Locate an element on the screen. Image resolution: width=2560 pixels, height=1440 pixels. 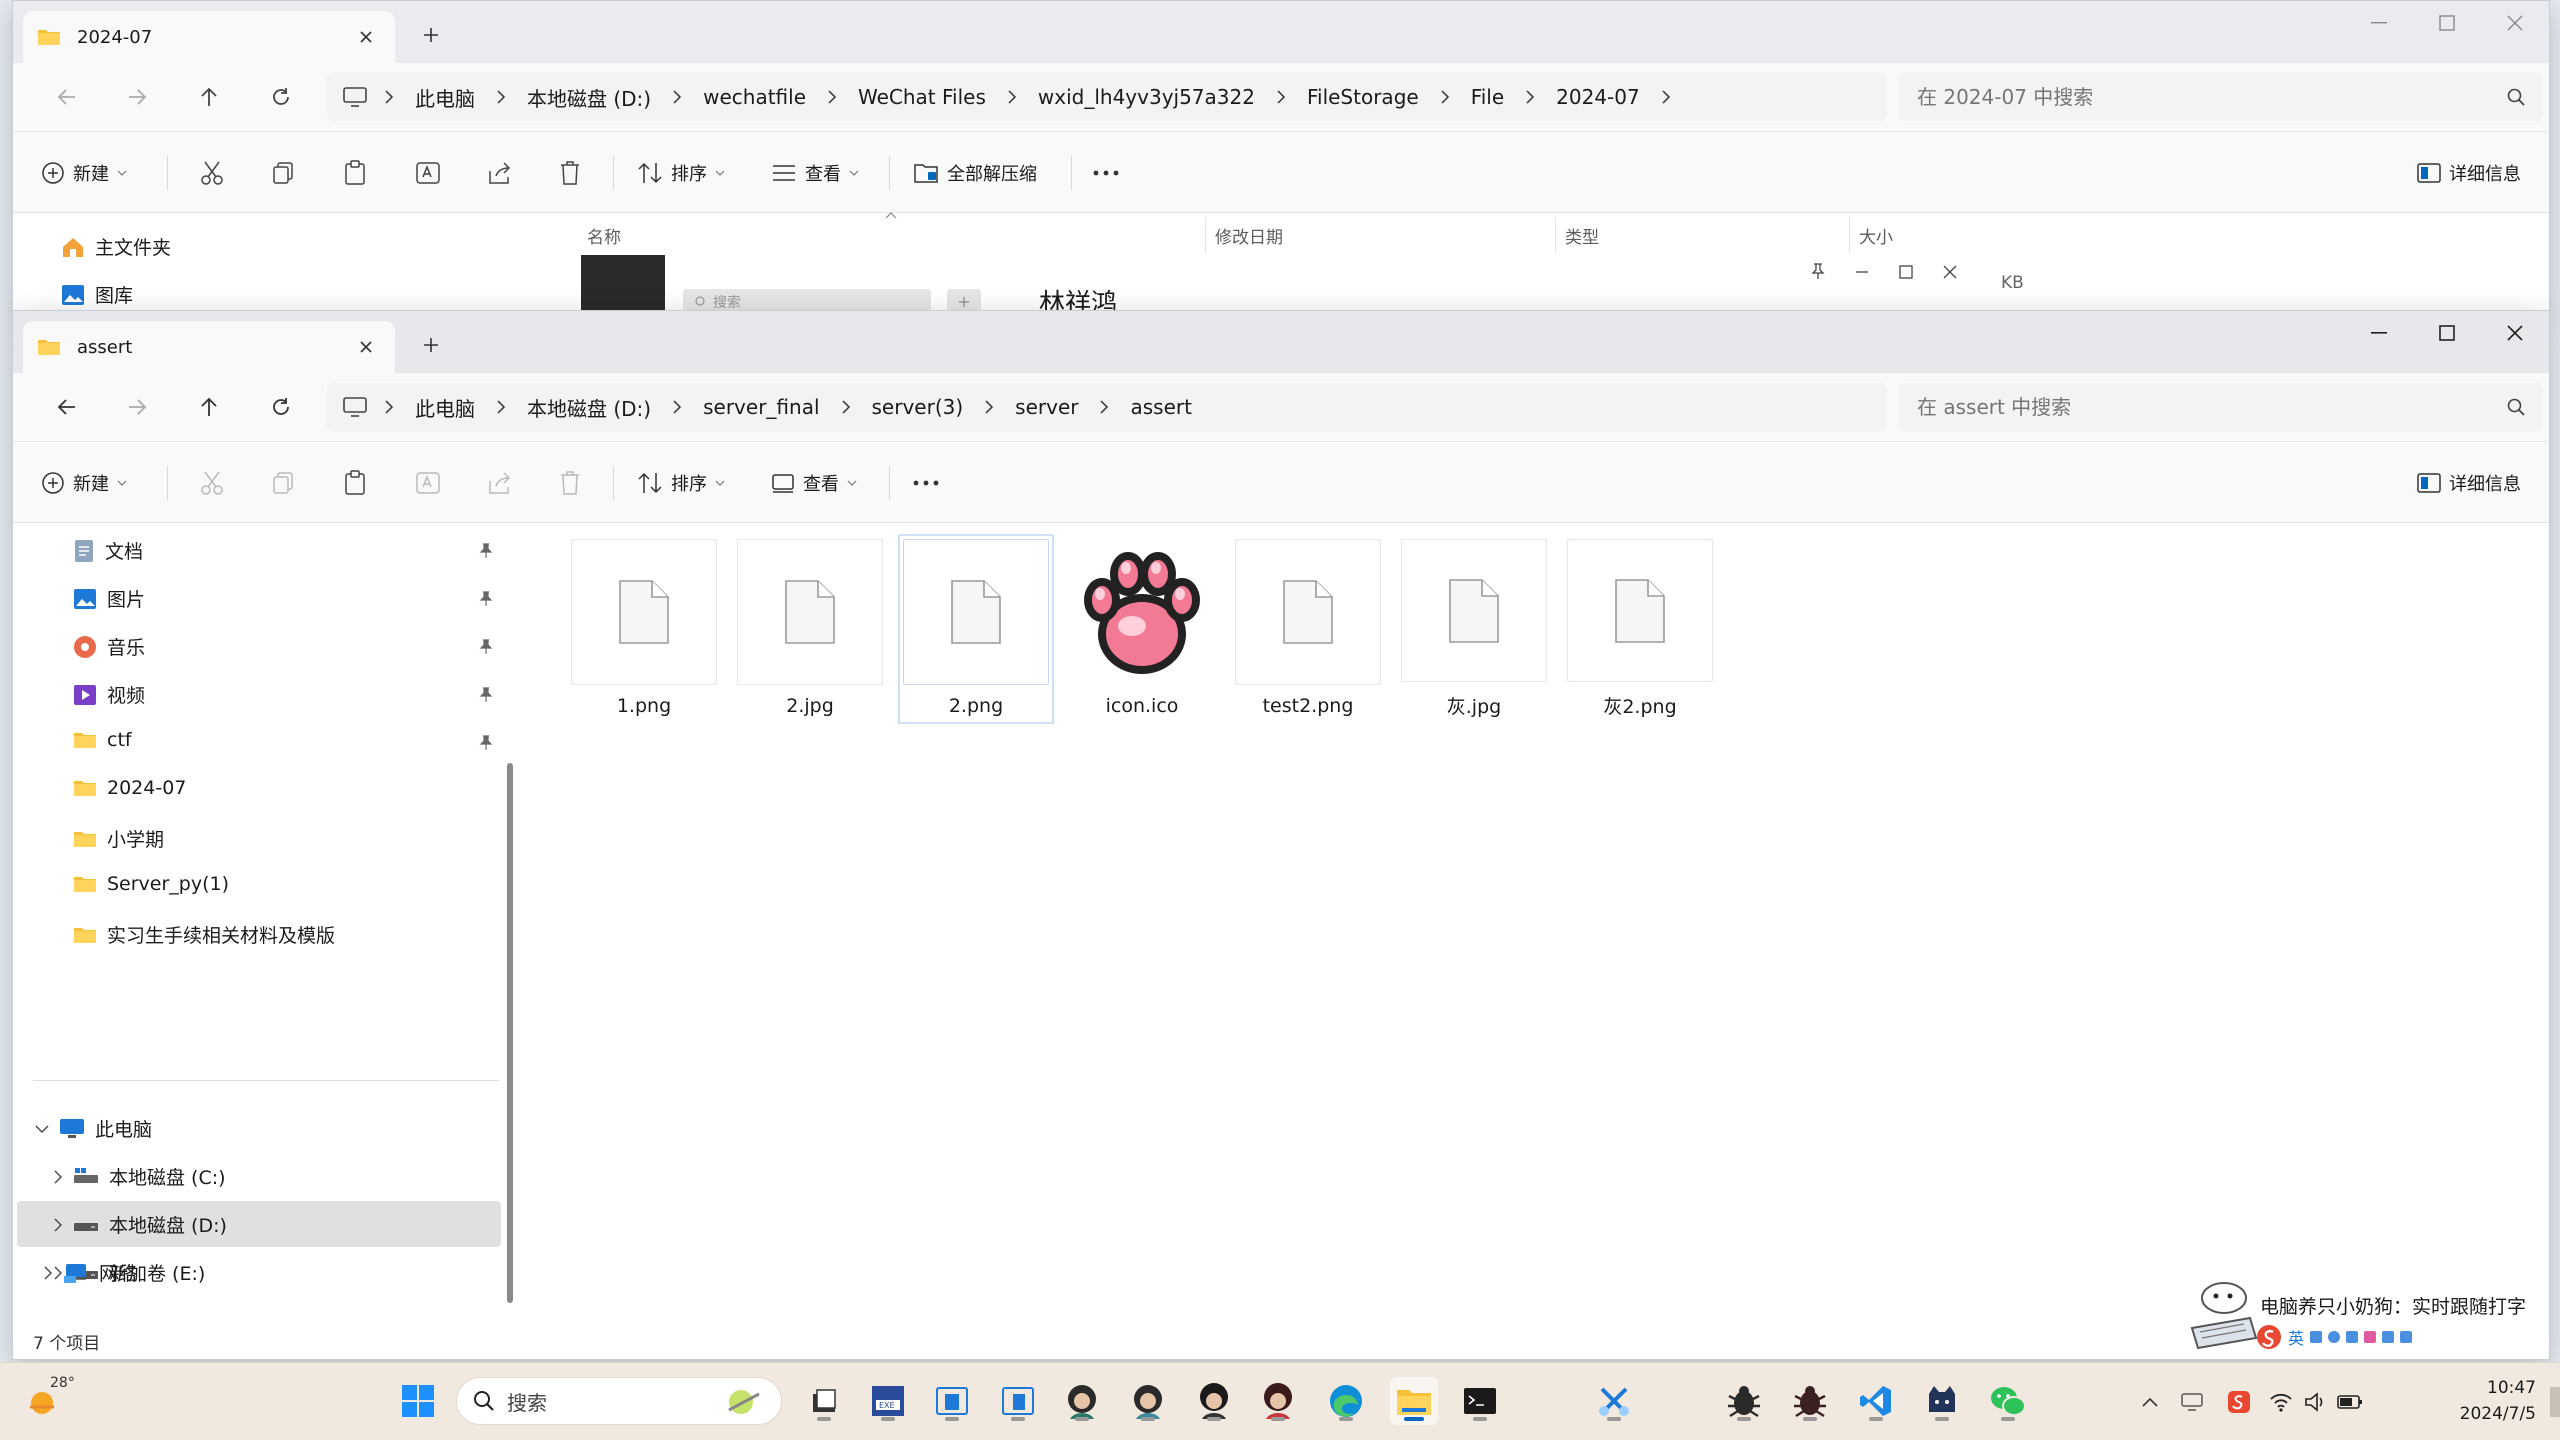
new-button: 新建 is located at coordinates (84, 173).